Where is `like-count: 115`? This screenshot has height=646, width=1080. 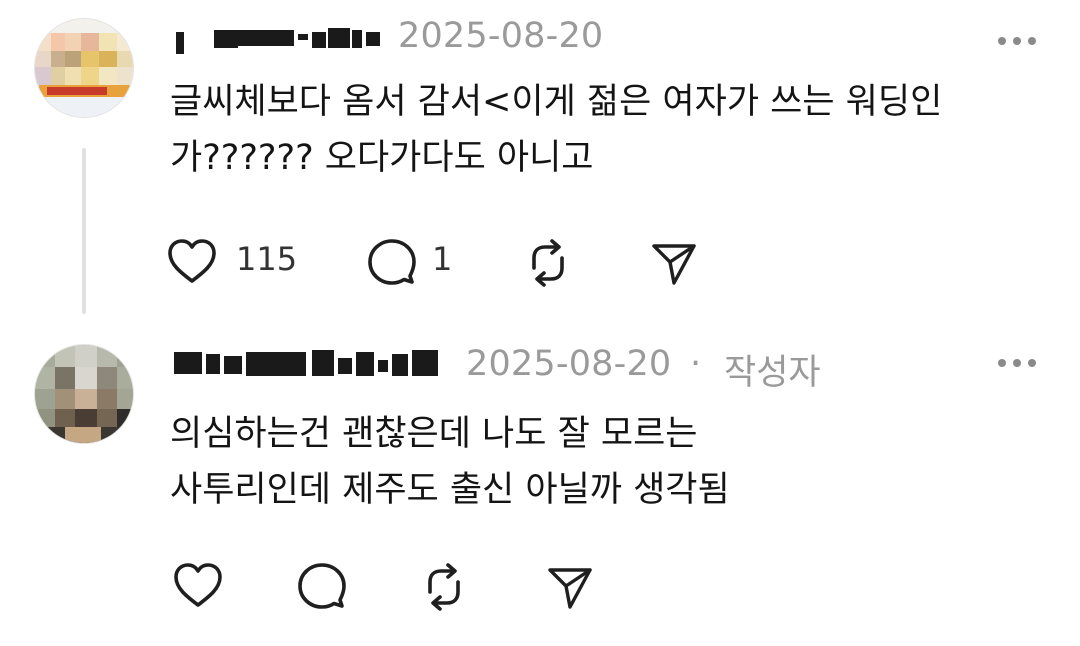 like-count: 115 is located at coordinates (267, 259).